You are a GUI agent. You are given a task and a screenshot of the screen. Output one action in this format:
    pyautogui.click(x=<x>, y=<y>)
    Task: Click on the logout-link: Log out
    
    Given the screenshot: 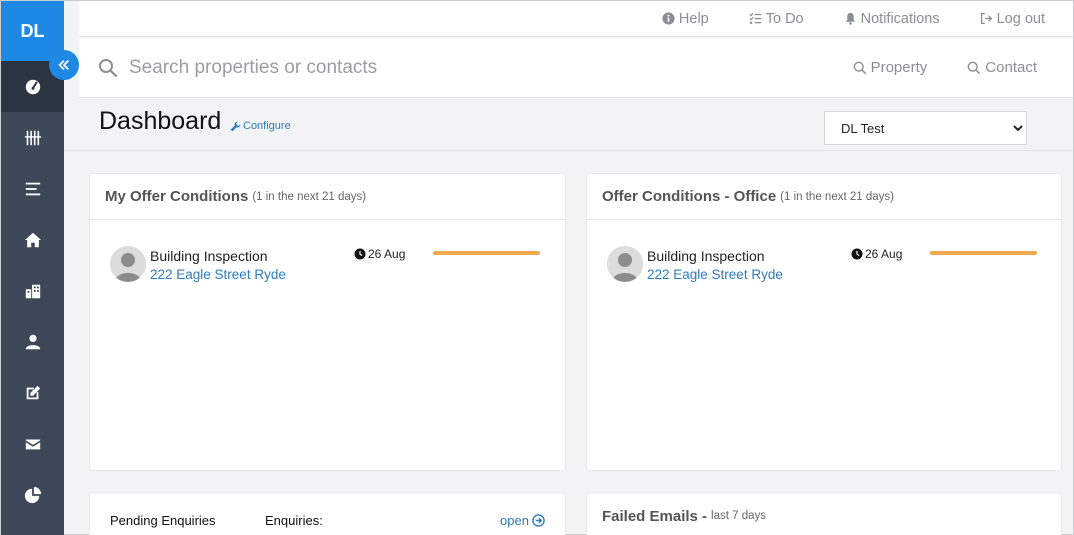 What is the action you would take?
    pyautogui.click(x=1012, y=19)
    